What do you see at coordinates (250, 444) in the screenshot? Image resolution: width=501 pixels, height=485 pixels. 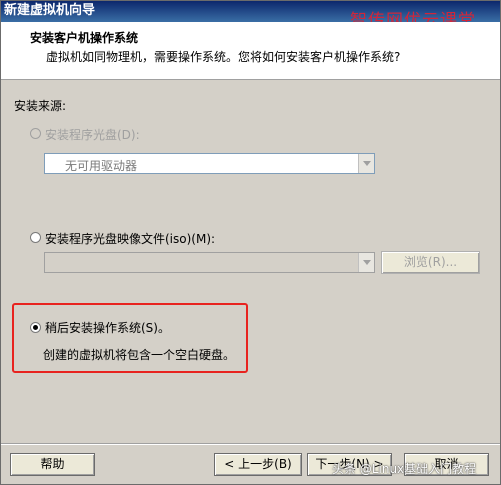 I see `footer-separator` at bounding box center [250, 444].